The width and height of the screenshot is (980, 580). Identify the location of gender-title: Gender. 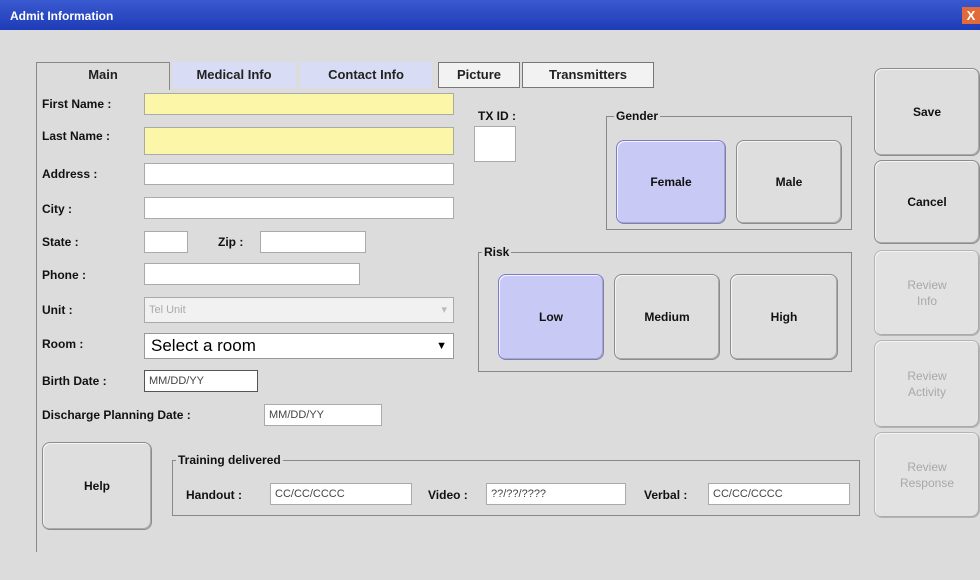
(637, 116).